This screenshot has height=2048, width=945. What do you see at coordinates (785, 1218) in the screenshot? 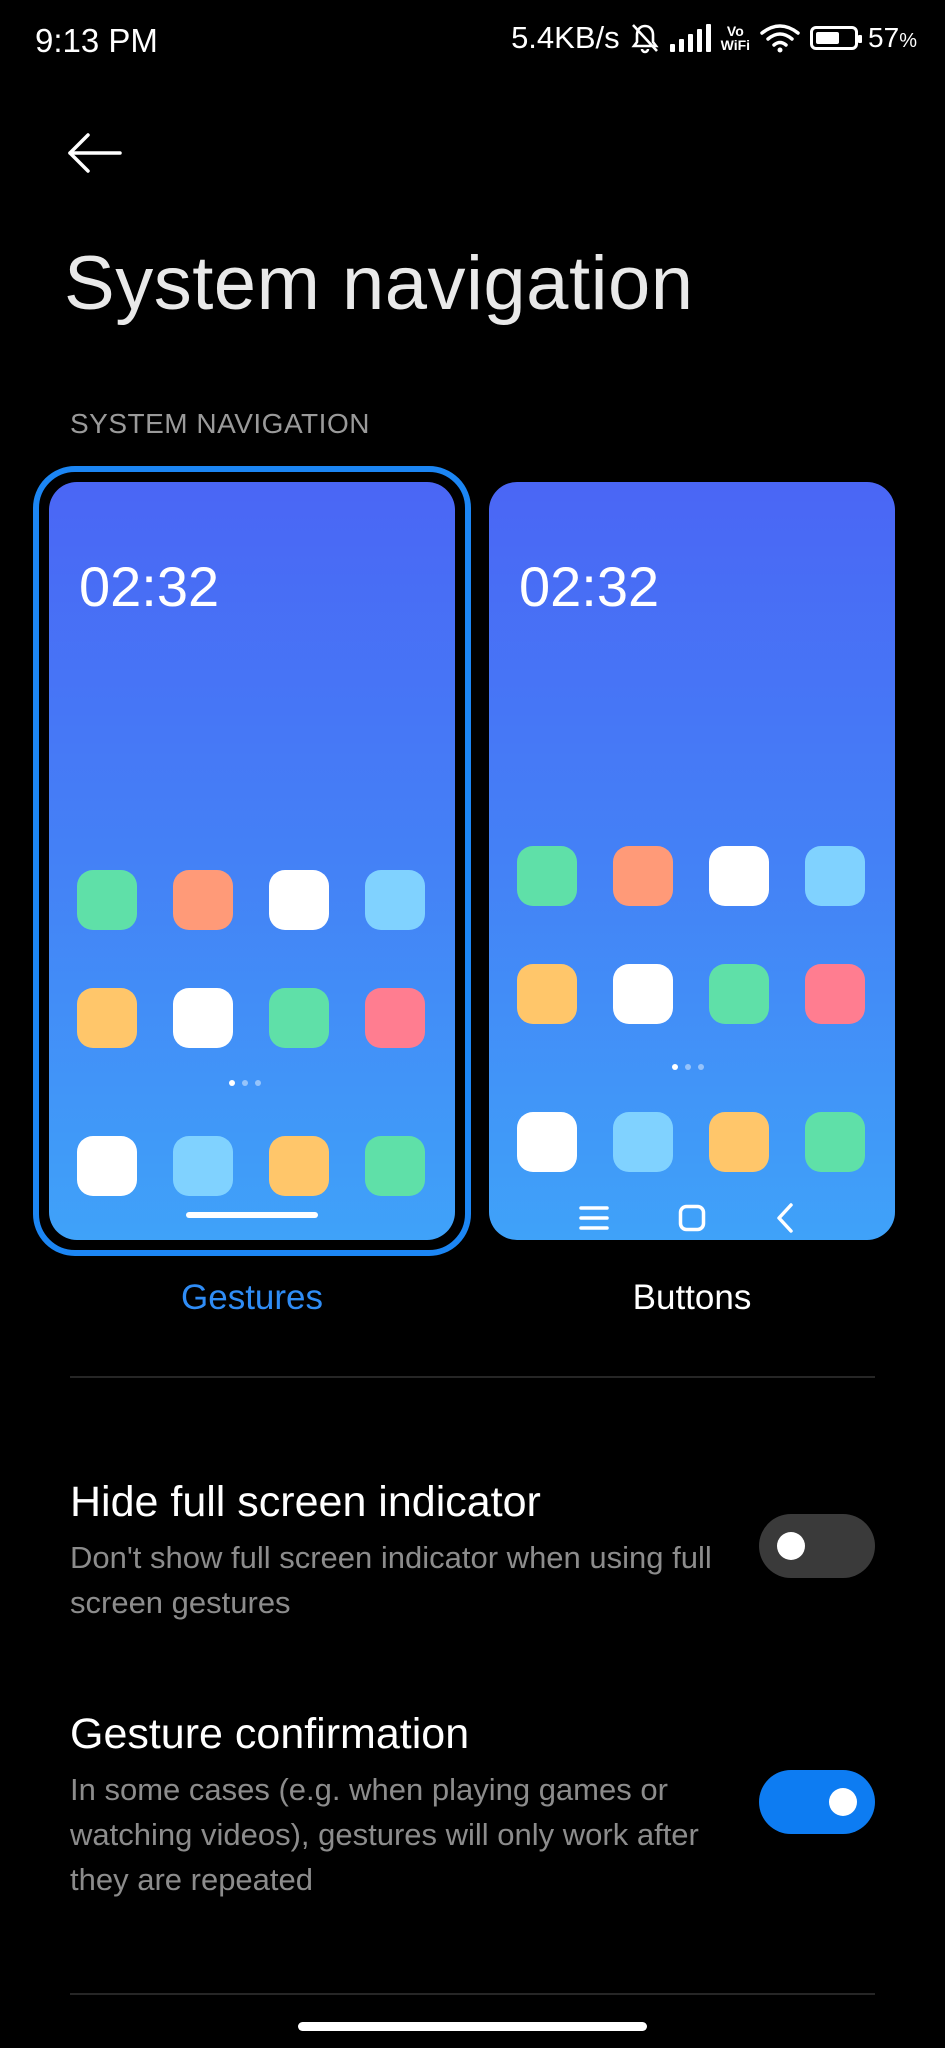
I see `back-chevron-icon` at bounding box center [785, 1218].